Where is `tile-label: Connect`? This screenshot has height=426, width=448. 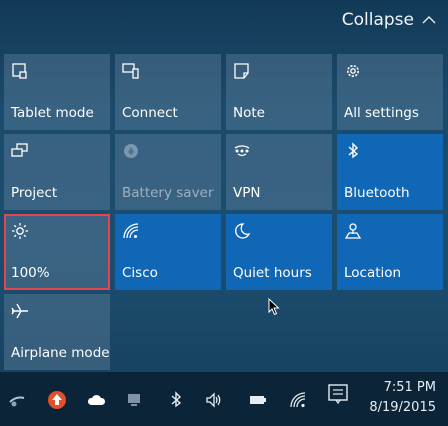 tile-label: Connect is located at coordinates (150, 113).